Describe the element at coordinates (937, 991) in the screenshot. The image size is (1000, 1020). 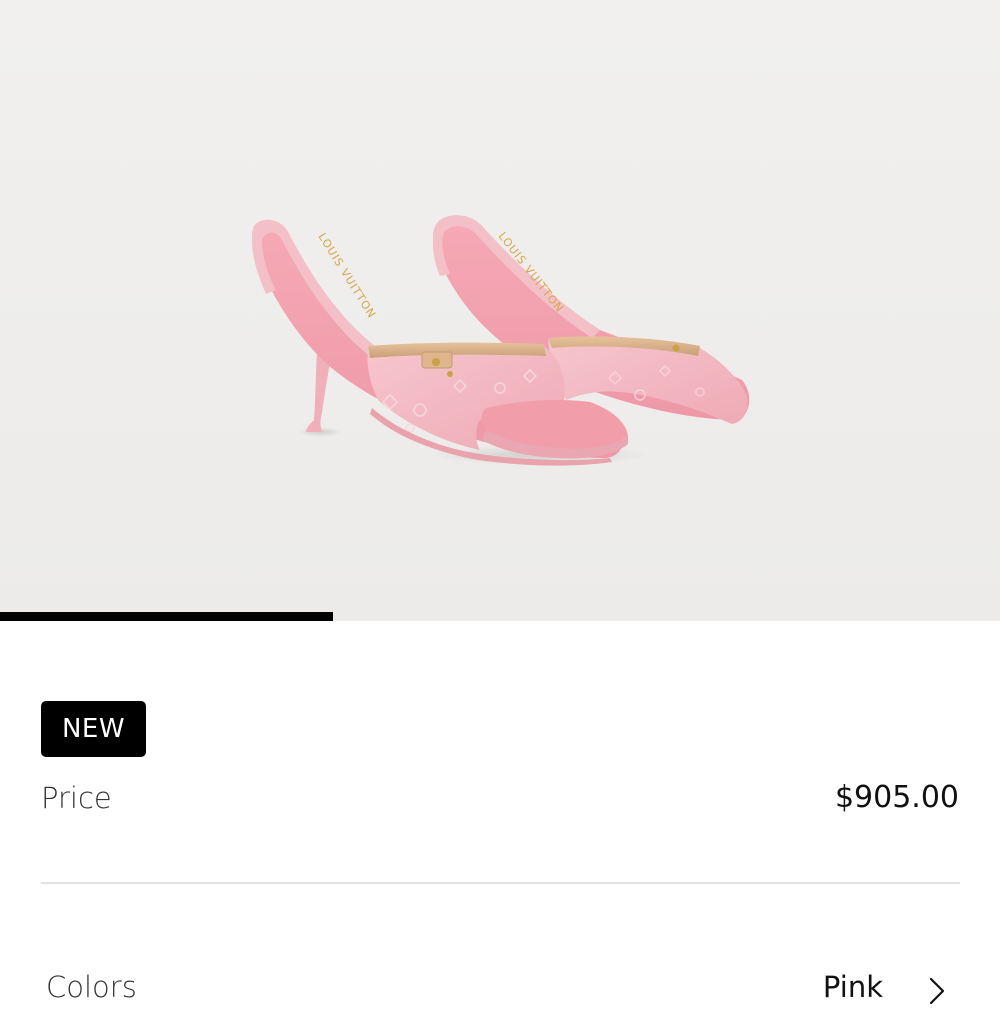
I see `chevron-right-icon` at that location.